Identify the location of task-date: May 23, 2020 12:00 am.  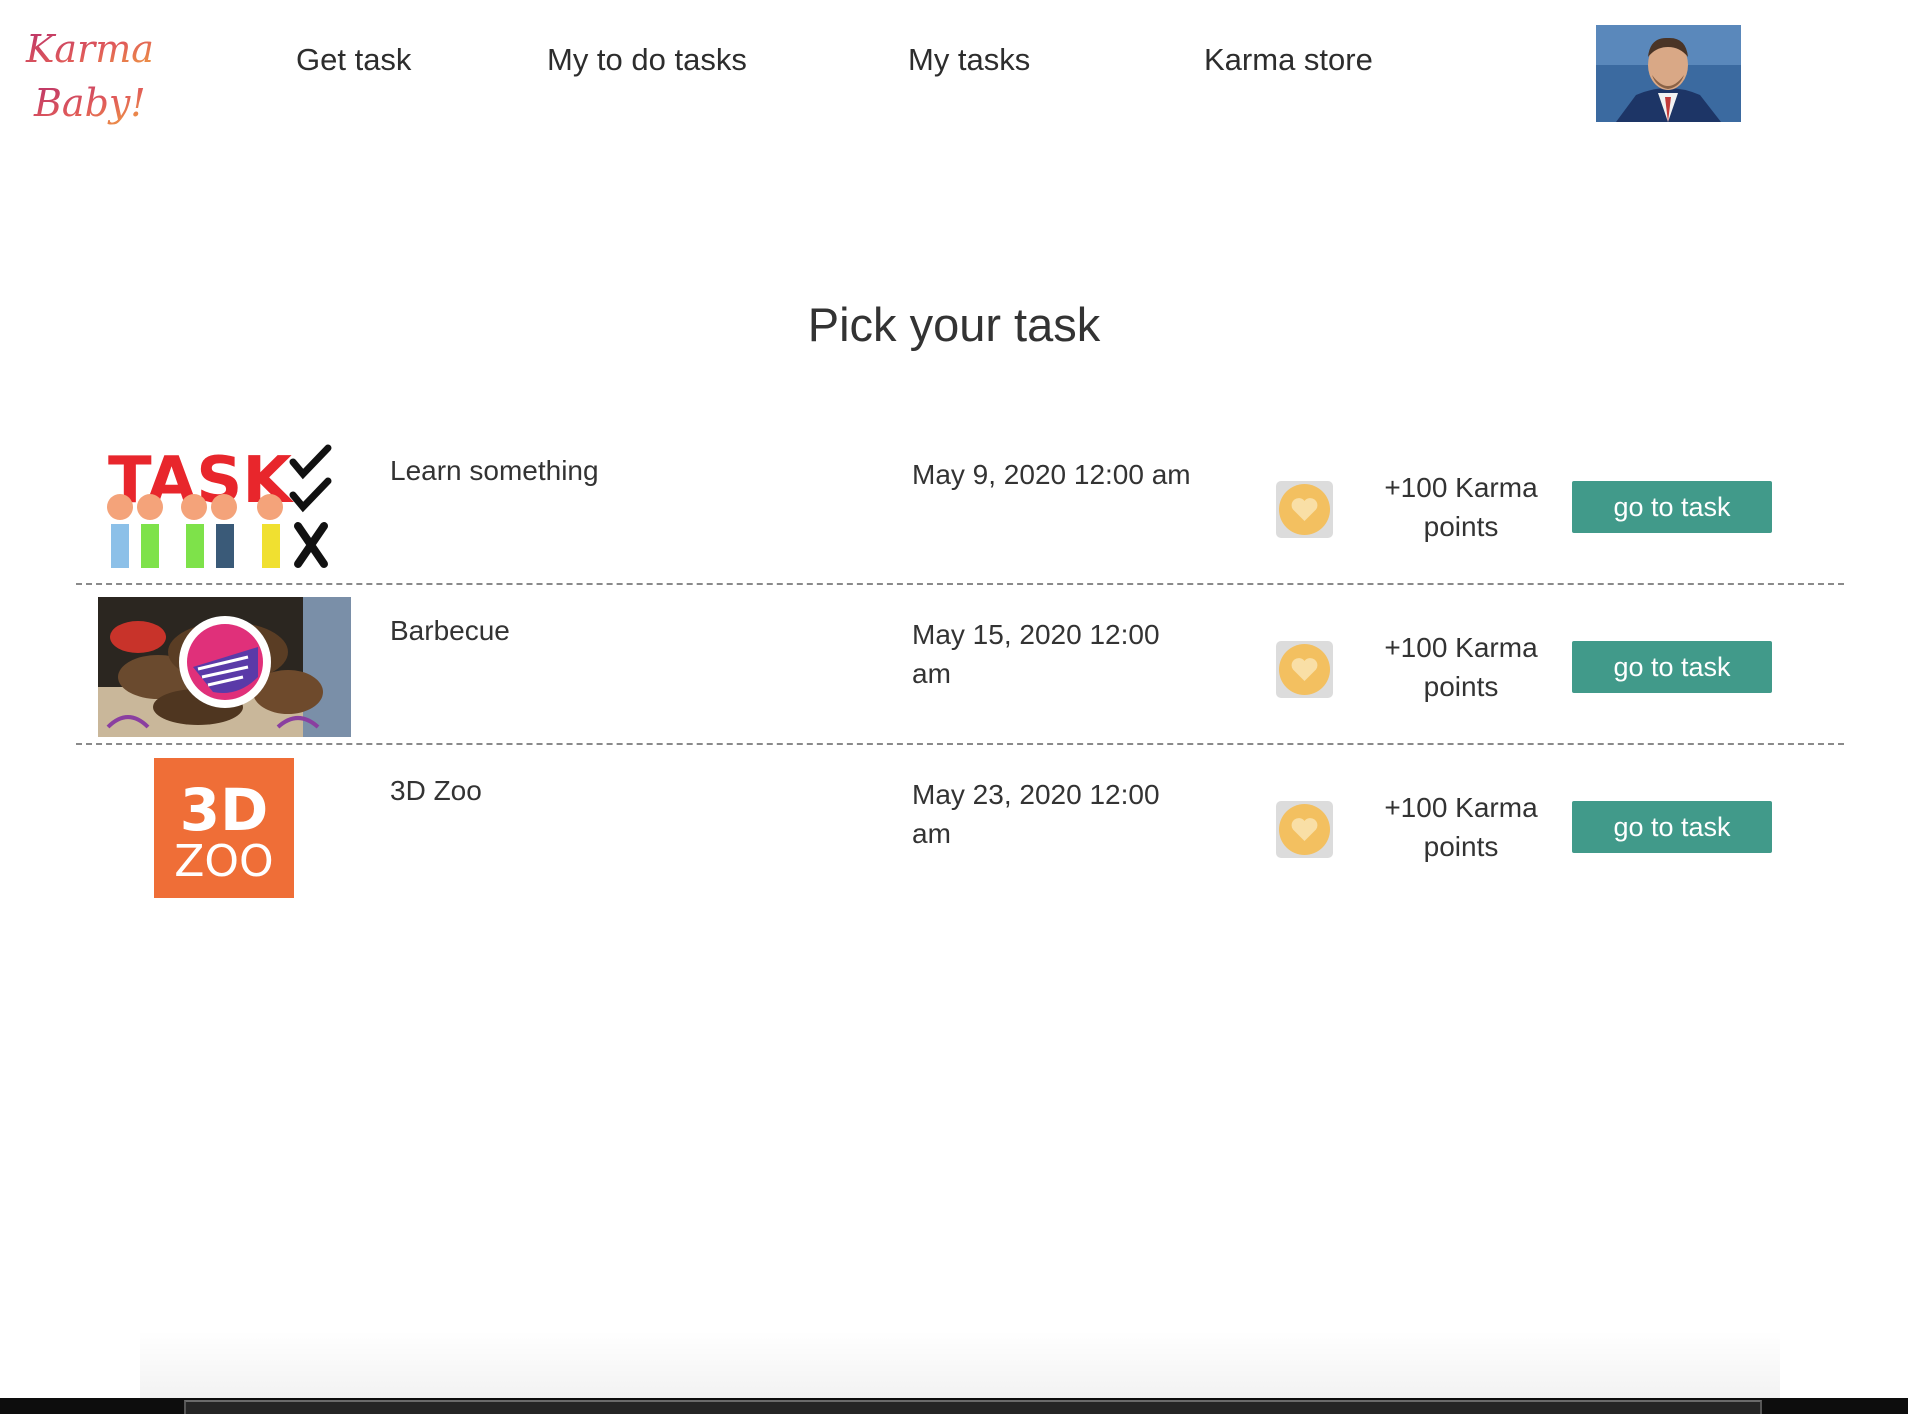
(1036, 814).